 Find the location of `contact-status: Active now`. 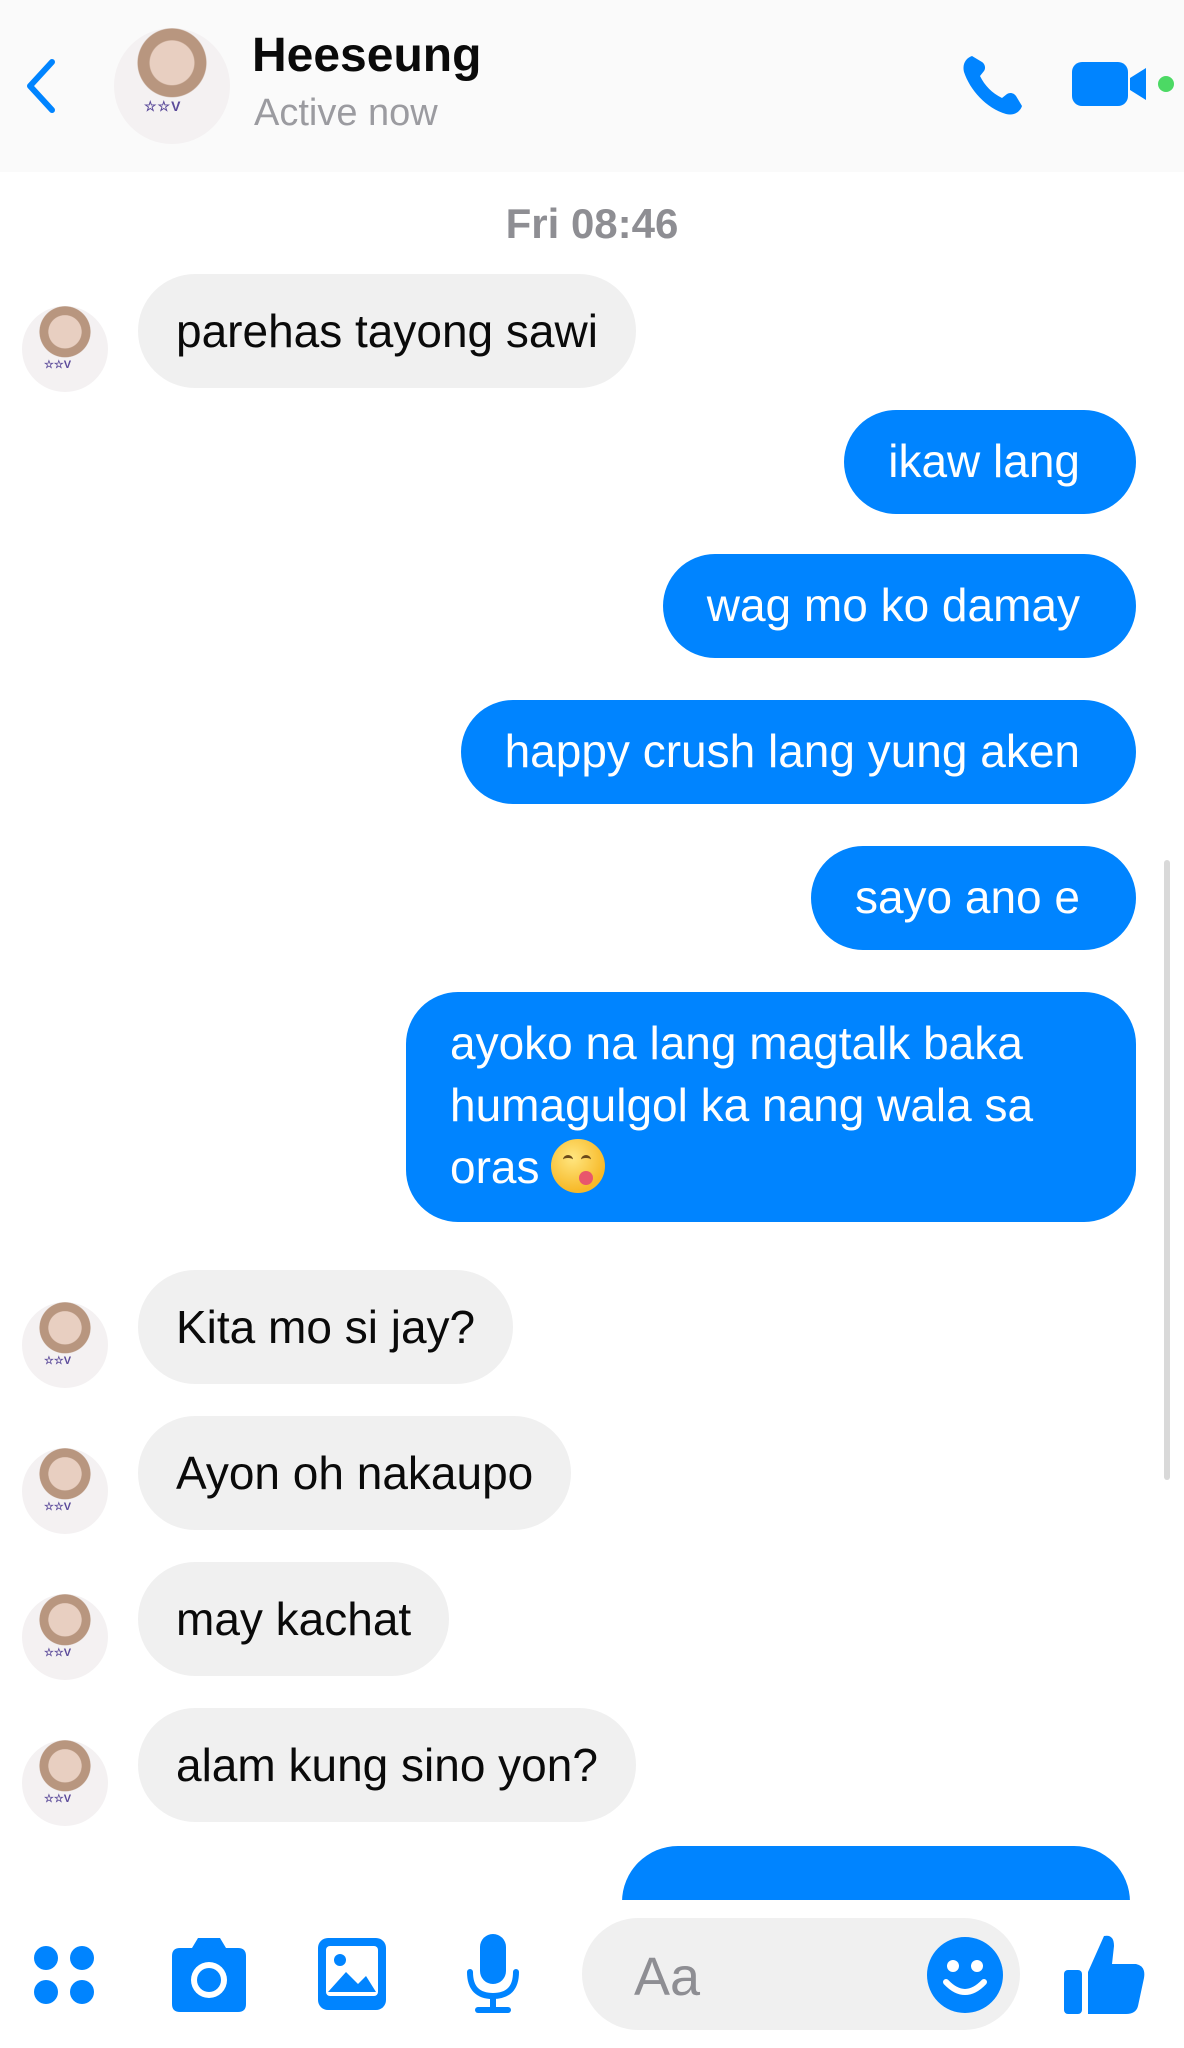

contact-status: Active now is located at coordinates (346, 113).